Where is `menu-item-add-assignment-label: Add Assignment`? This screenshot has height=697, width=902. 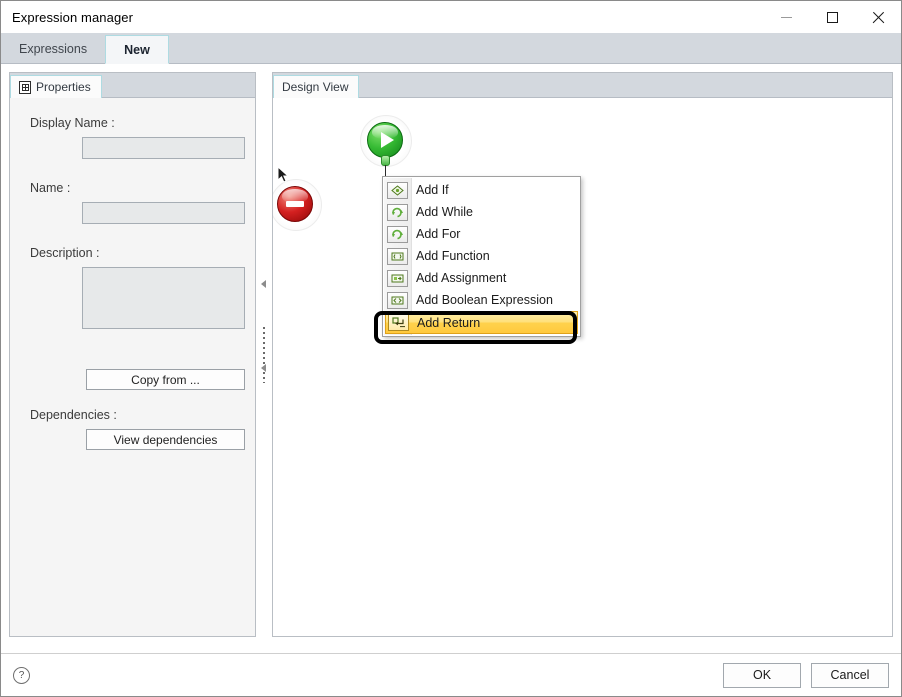 menu-item-add-assignment-label: Add Assignment is located at coordinates (461, 278).